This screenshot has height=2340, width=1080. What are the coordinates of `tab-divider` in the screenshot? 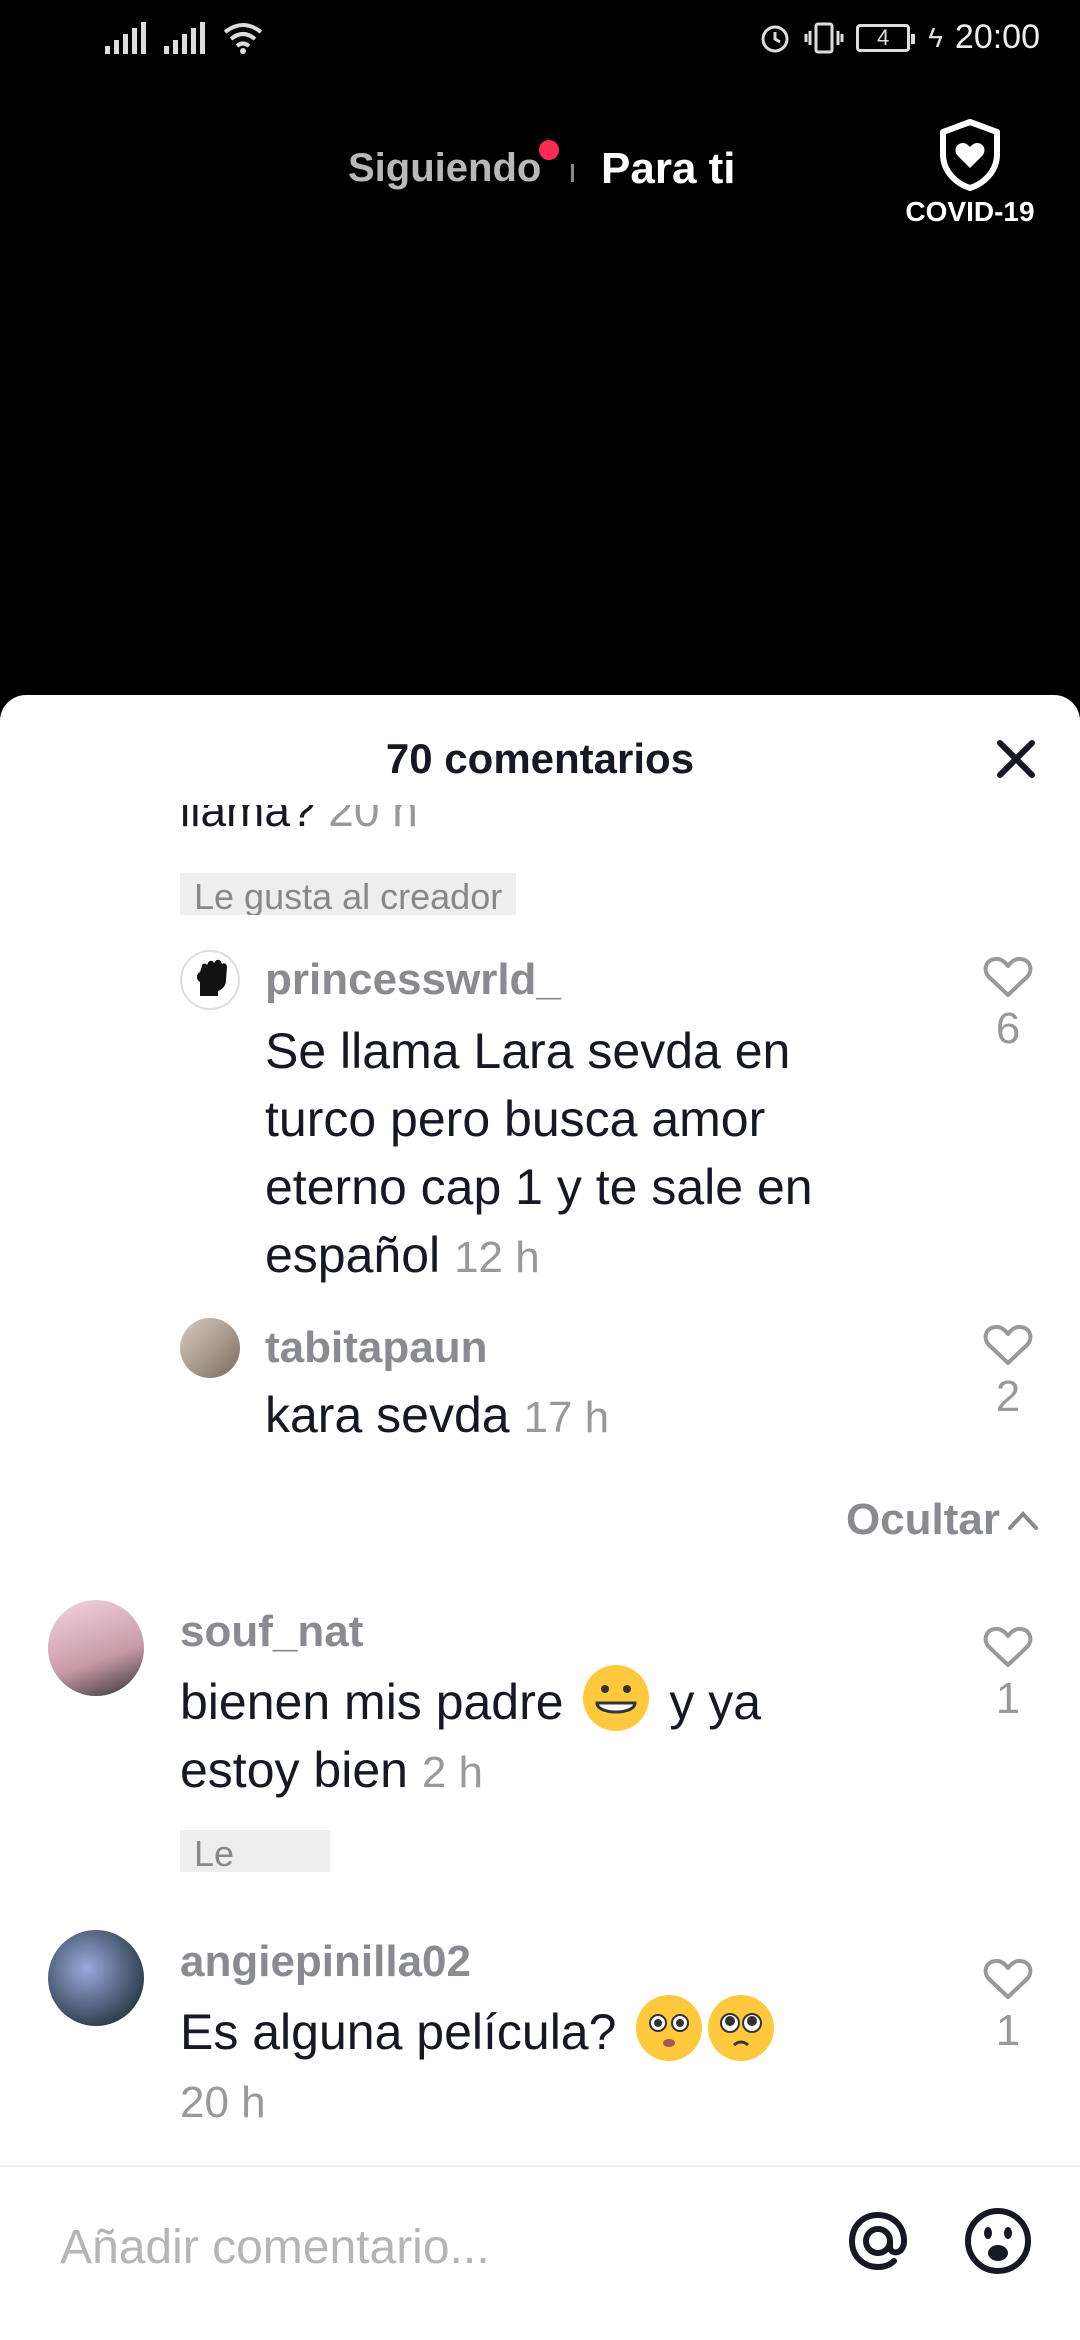 It's located at (572, 173).